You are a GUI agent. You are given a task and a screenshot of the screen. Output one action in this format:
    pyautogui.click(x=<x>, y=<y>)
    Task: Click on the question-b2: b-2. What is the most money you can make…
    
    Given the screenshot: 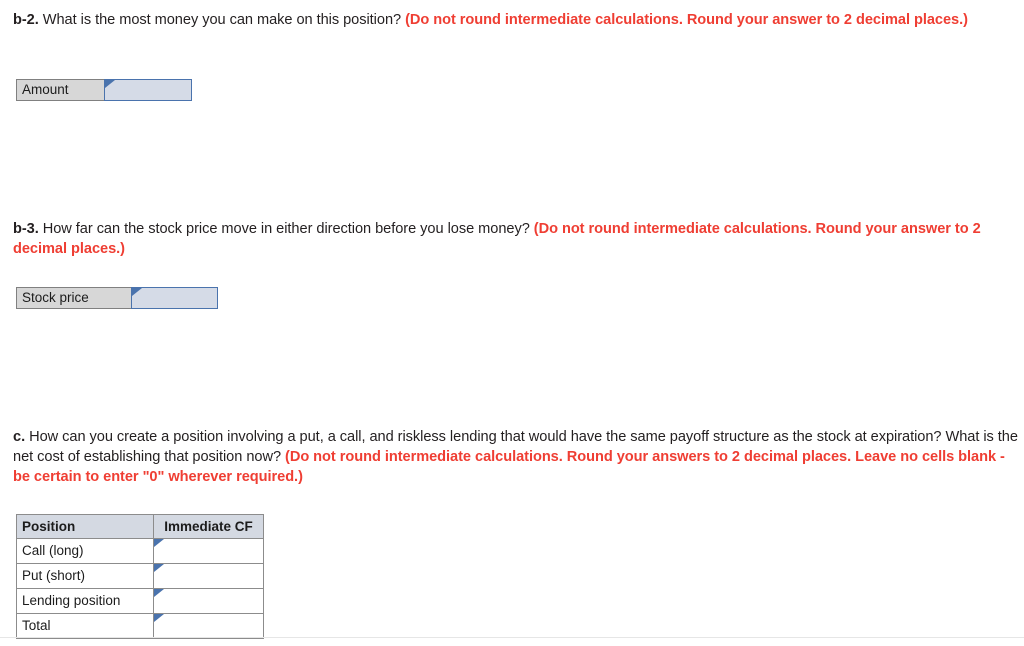 What is the action you would take?
    pyautogui.click(x=515, y=20)
    